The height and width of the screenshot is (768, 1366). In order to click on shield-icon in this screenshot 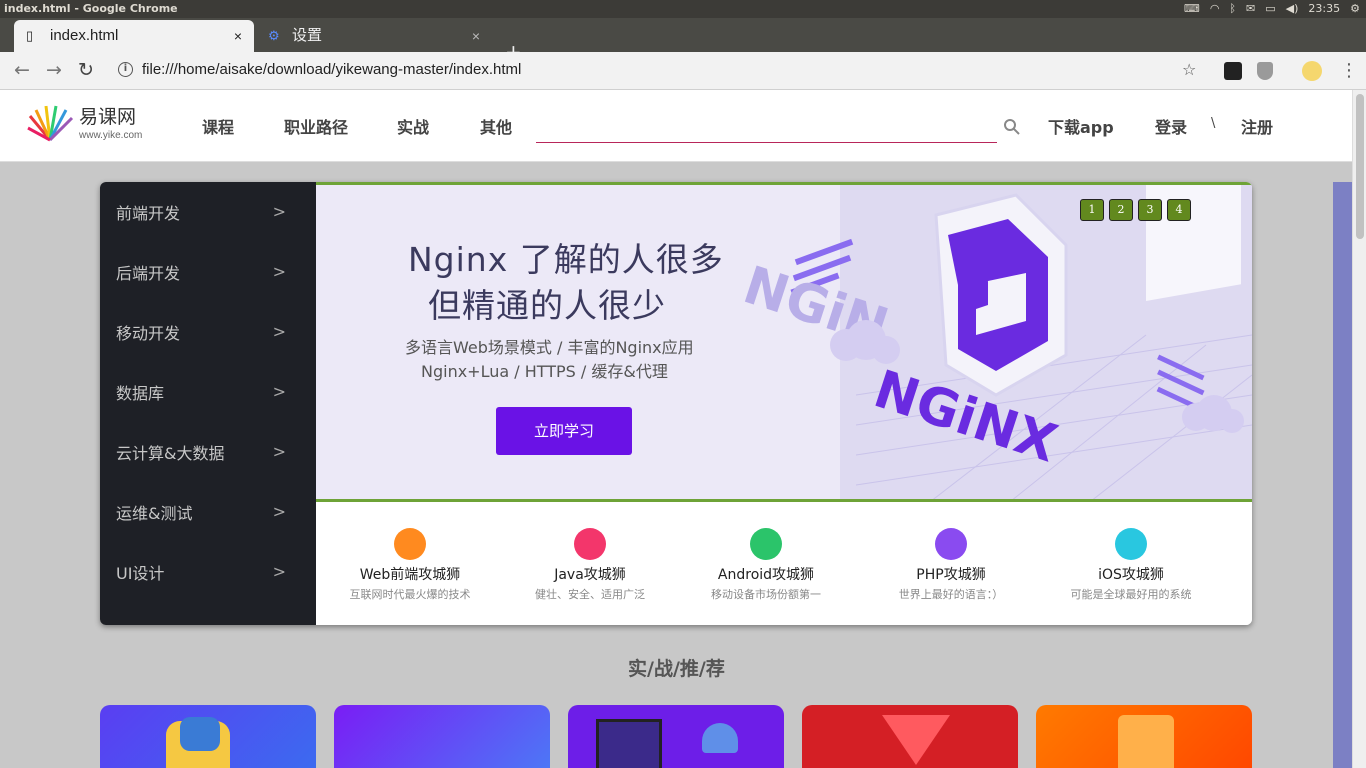, I will do `click(1265, 71)`.